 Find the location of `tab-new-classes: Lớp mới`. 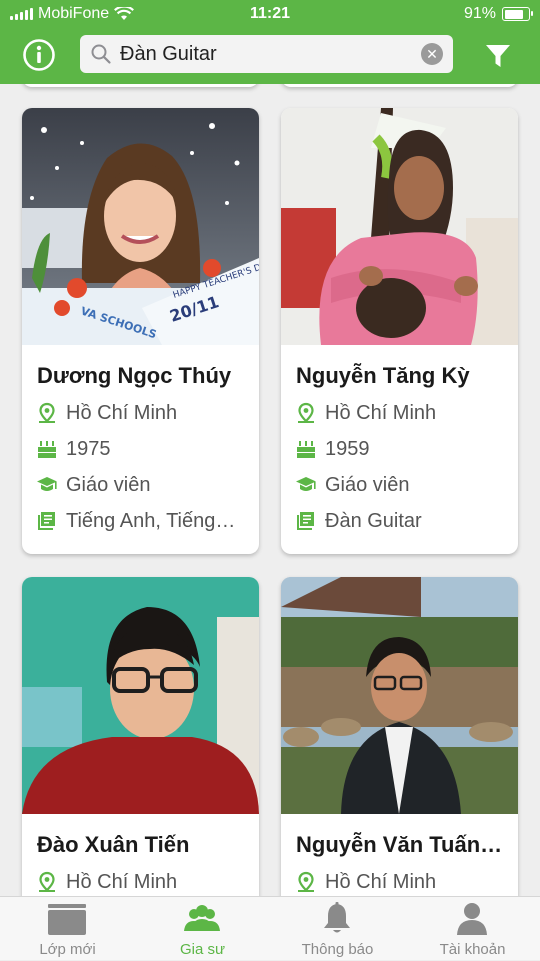

tab-new-classes: Lớp mới is located at coordinates (67, 929).